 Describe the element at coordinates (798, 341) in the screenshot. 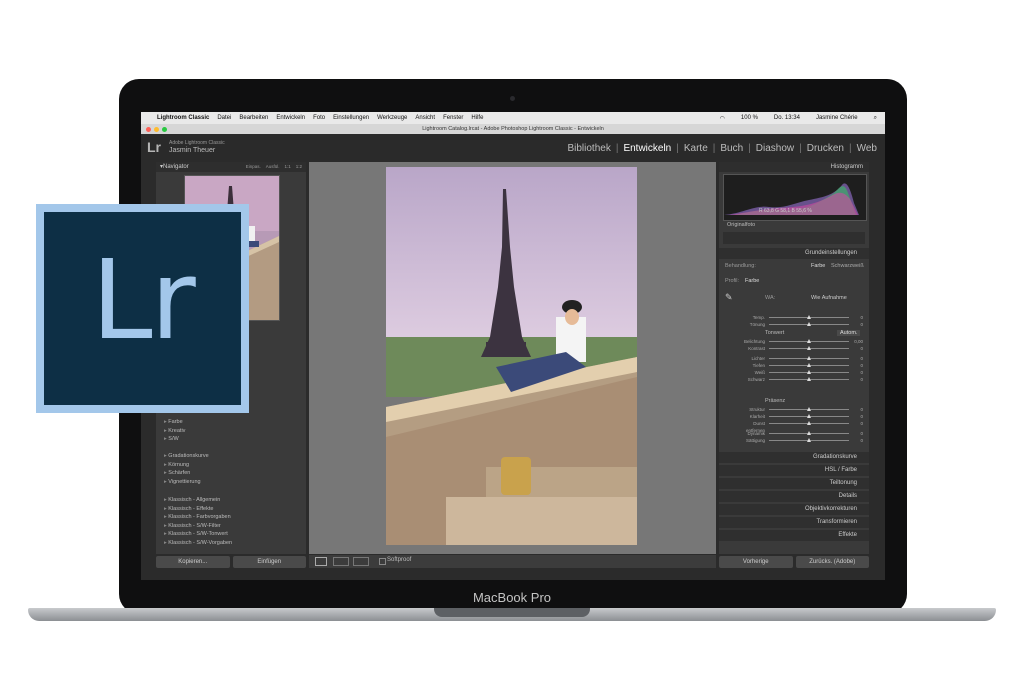

I see `slider-row: Belichtung 0,00` at that location.